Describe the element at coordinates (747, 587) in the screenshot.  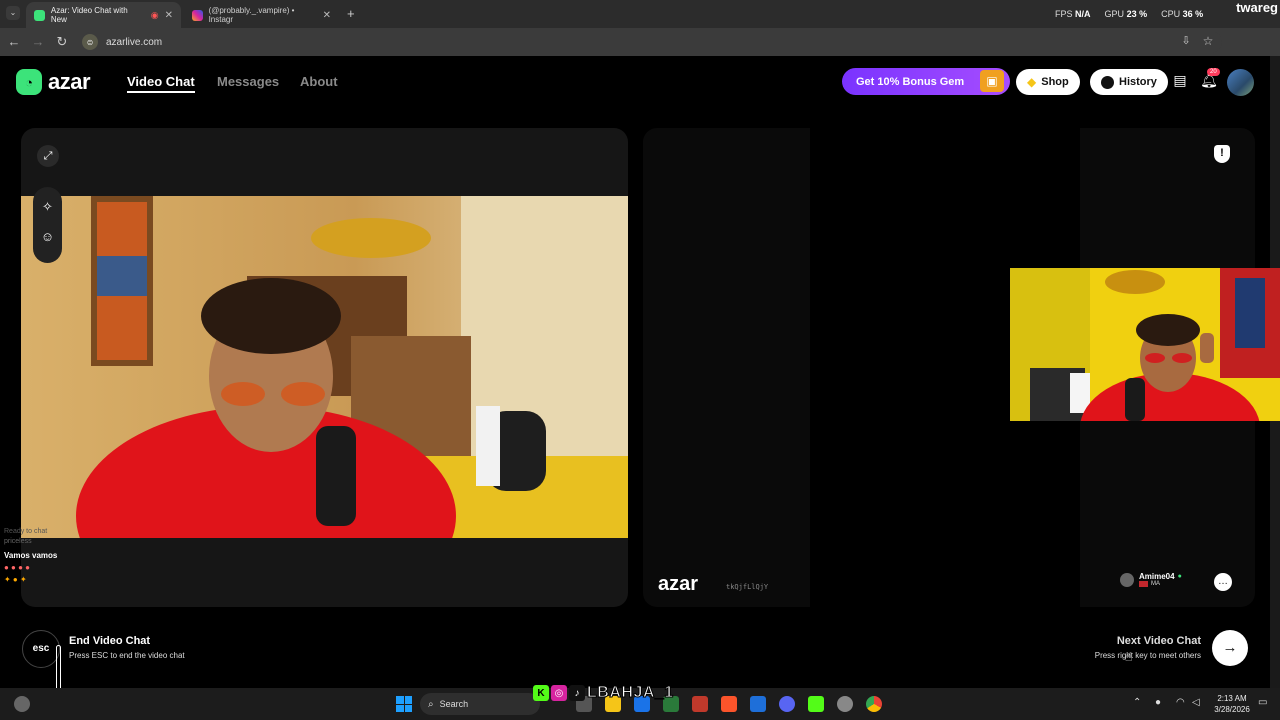
I see `session-id-text: tkQjfLlQjY` at that location.